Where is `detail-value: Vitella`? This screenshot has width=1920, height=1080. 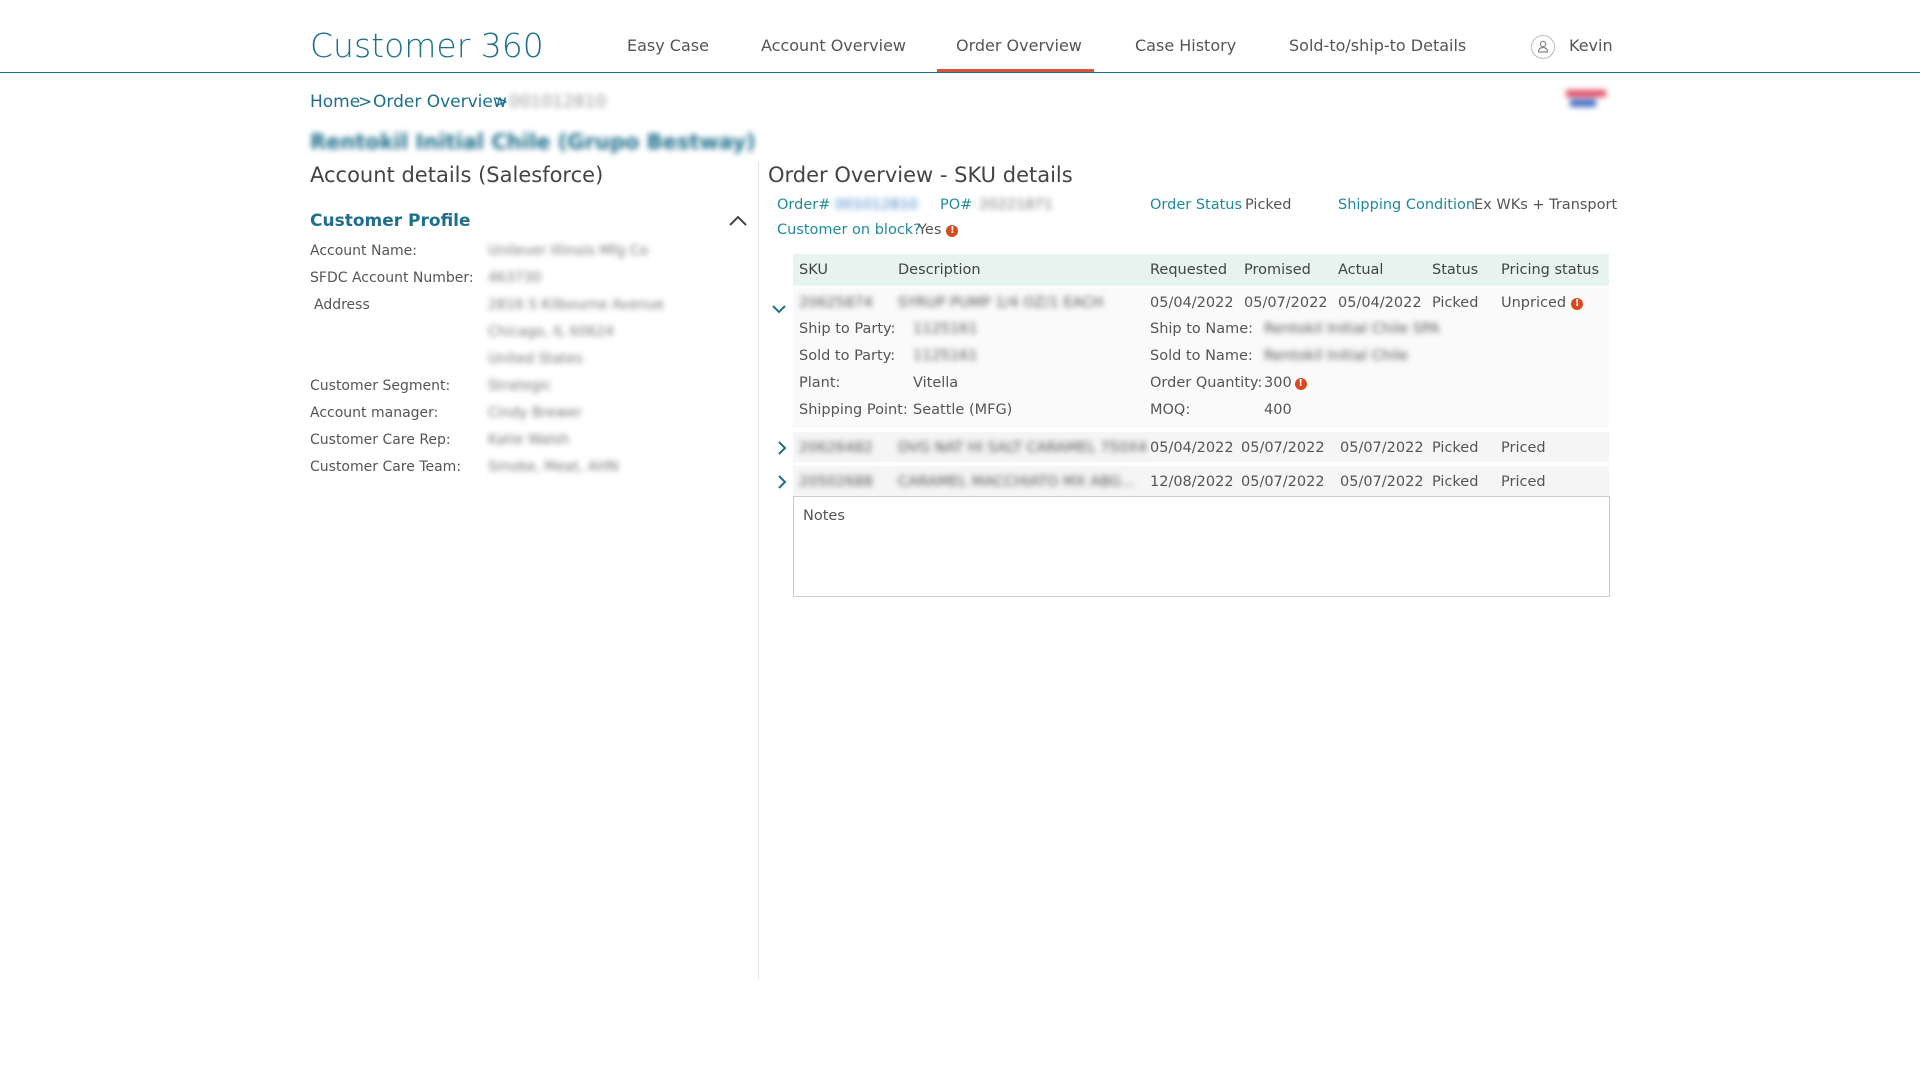 detail-value: Vitella is located at coordinates (936, 383).